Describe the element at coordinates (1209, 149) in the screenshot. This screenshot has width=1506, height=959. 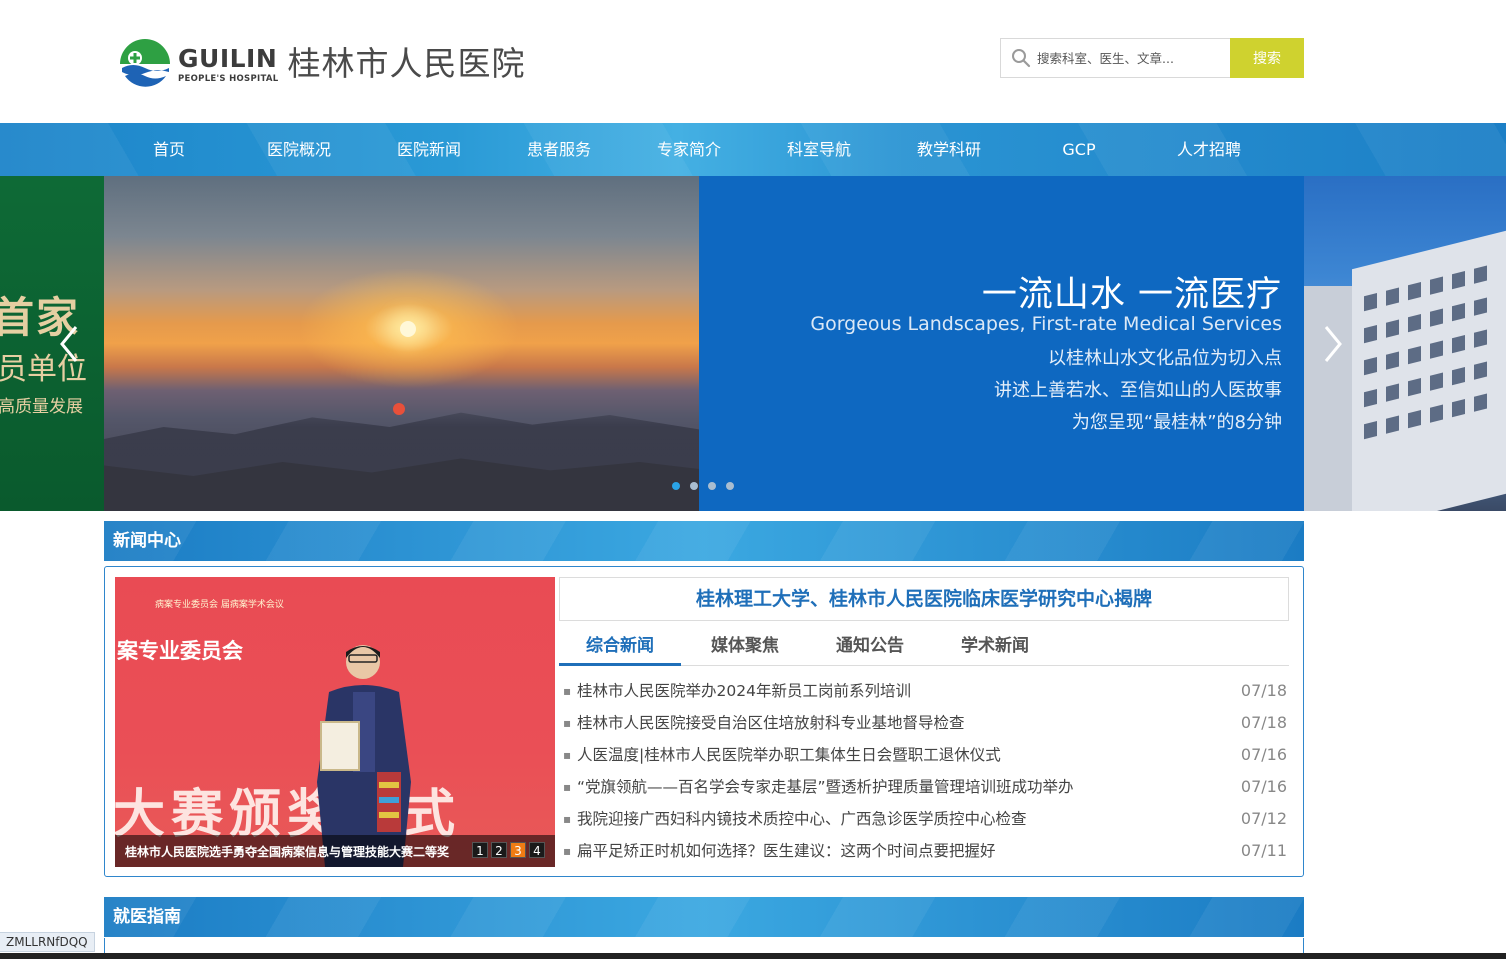
I see `nav-item-recruitment: 人才招聘` at that location.